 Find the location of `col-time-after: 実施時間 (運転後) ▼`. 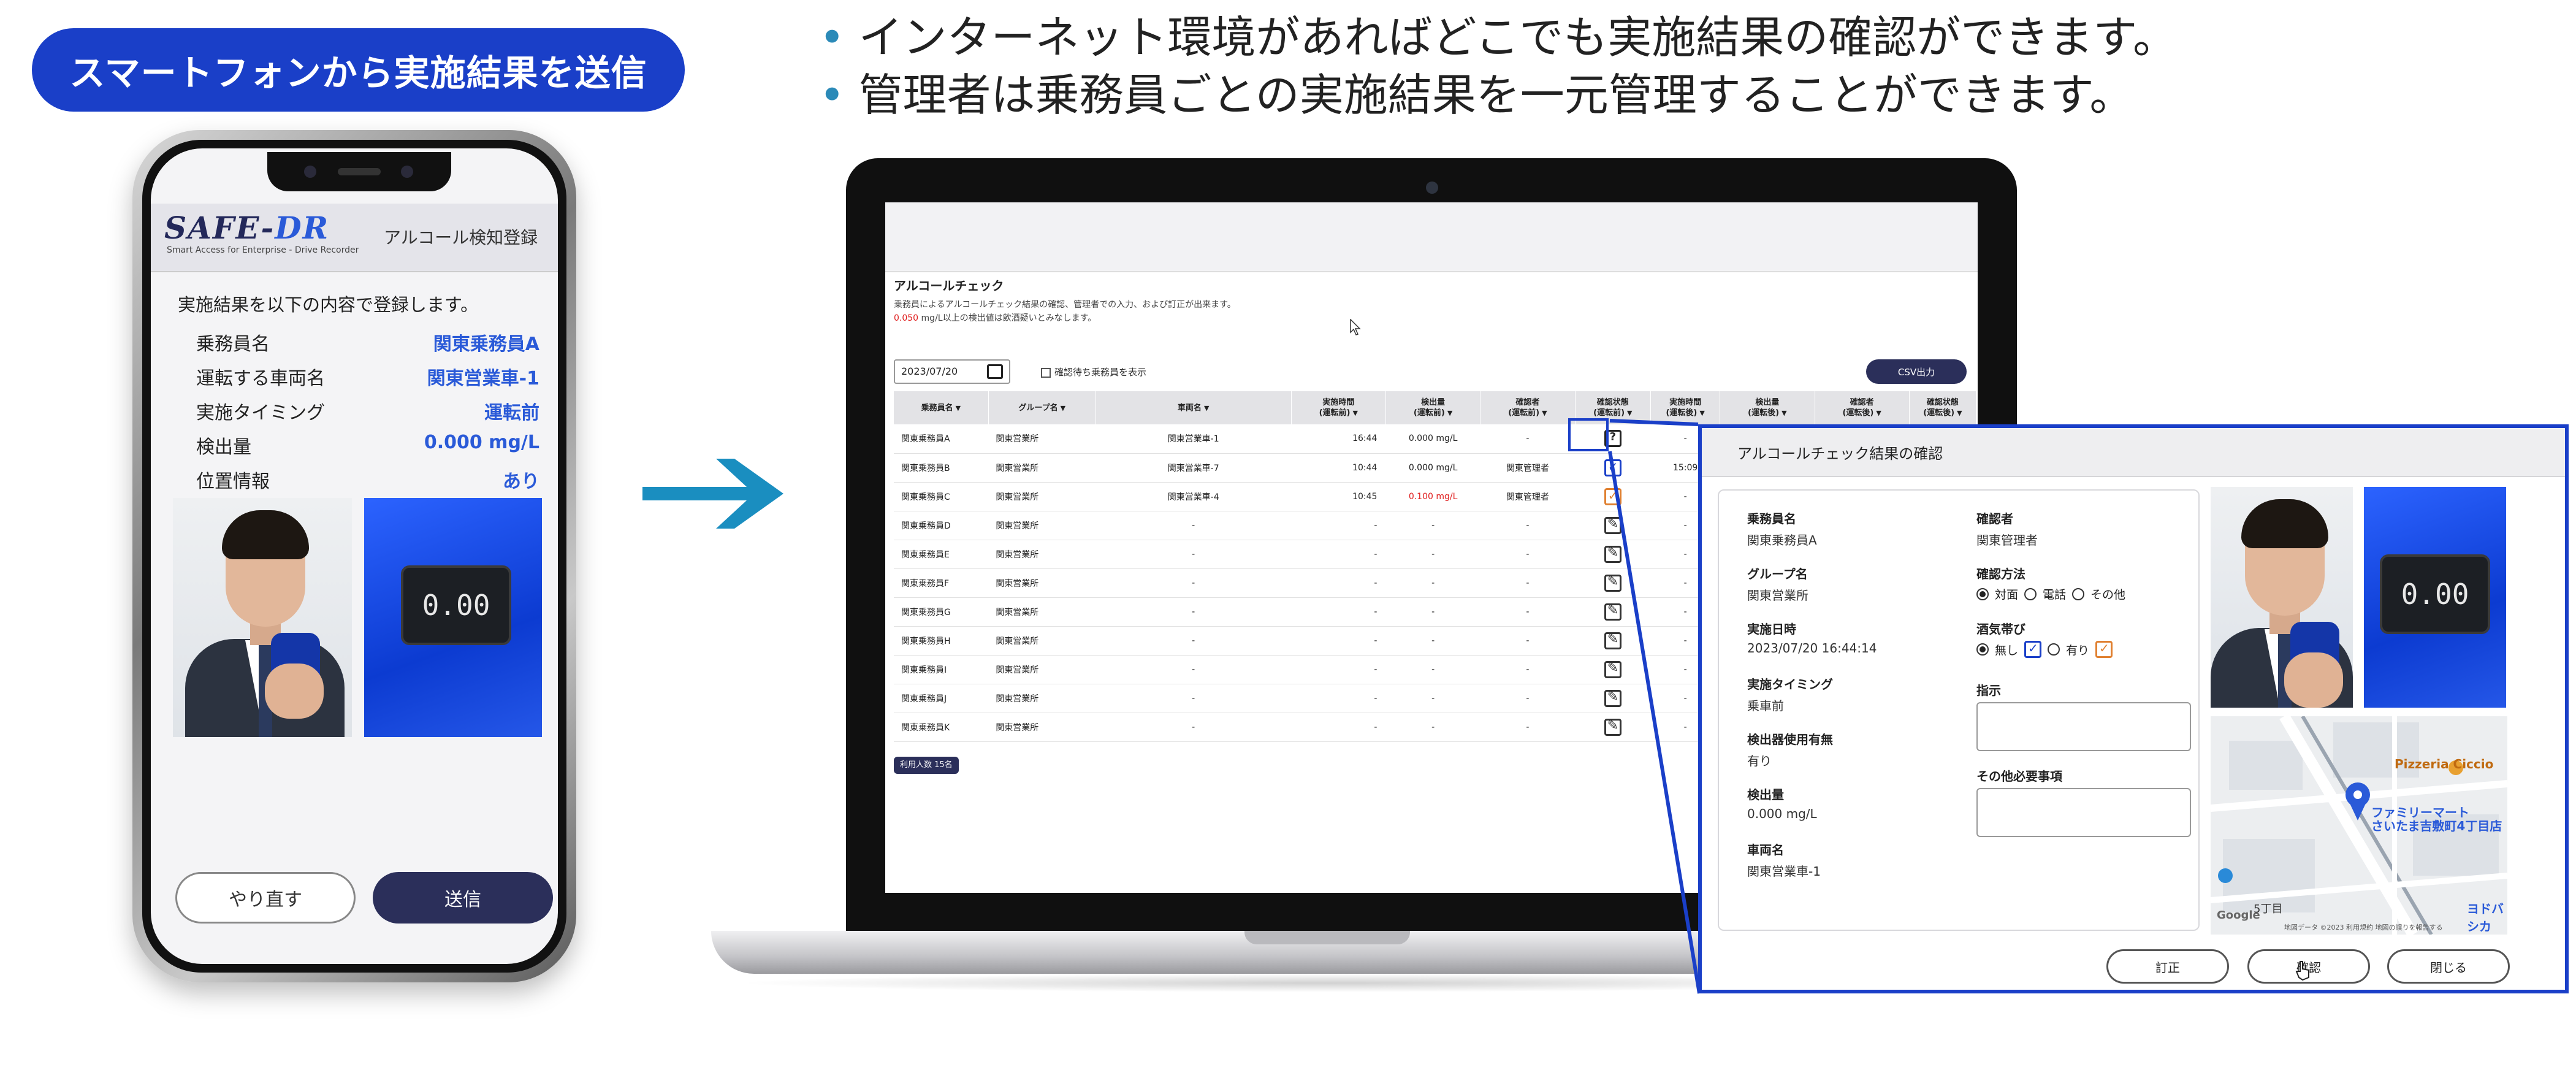

col-time-after: 実施時間 (運転後) ▼ is located at coordinates (1685, 407).